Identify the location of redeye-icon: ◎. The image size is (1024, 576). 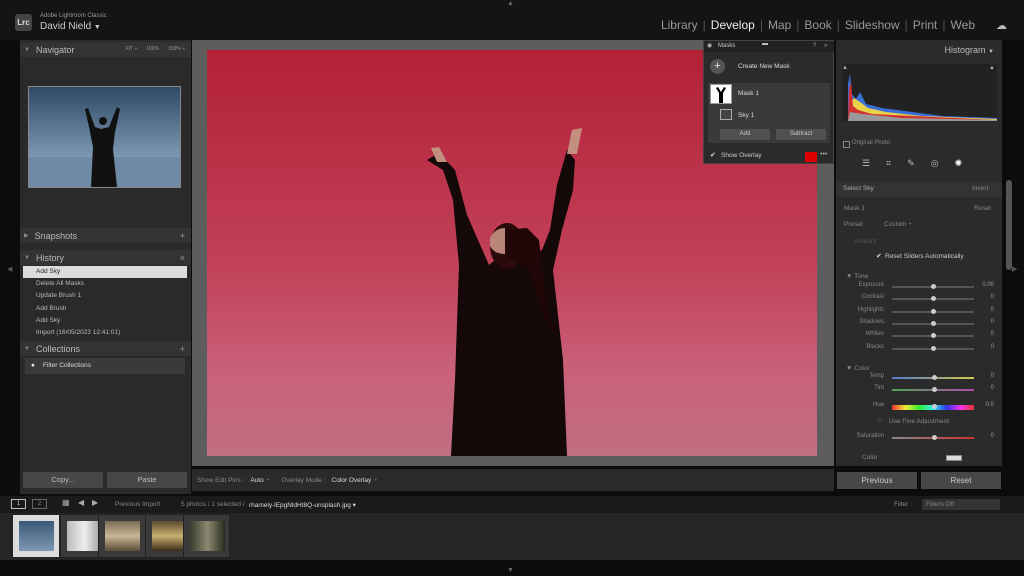
(935, 163).